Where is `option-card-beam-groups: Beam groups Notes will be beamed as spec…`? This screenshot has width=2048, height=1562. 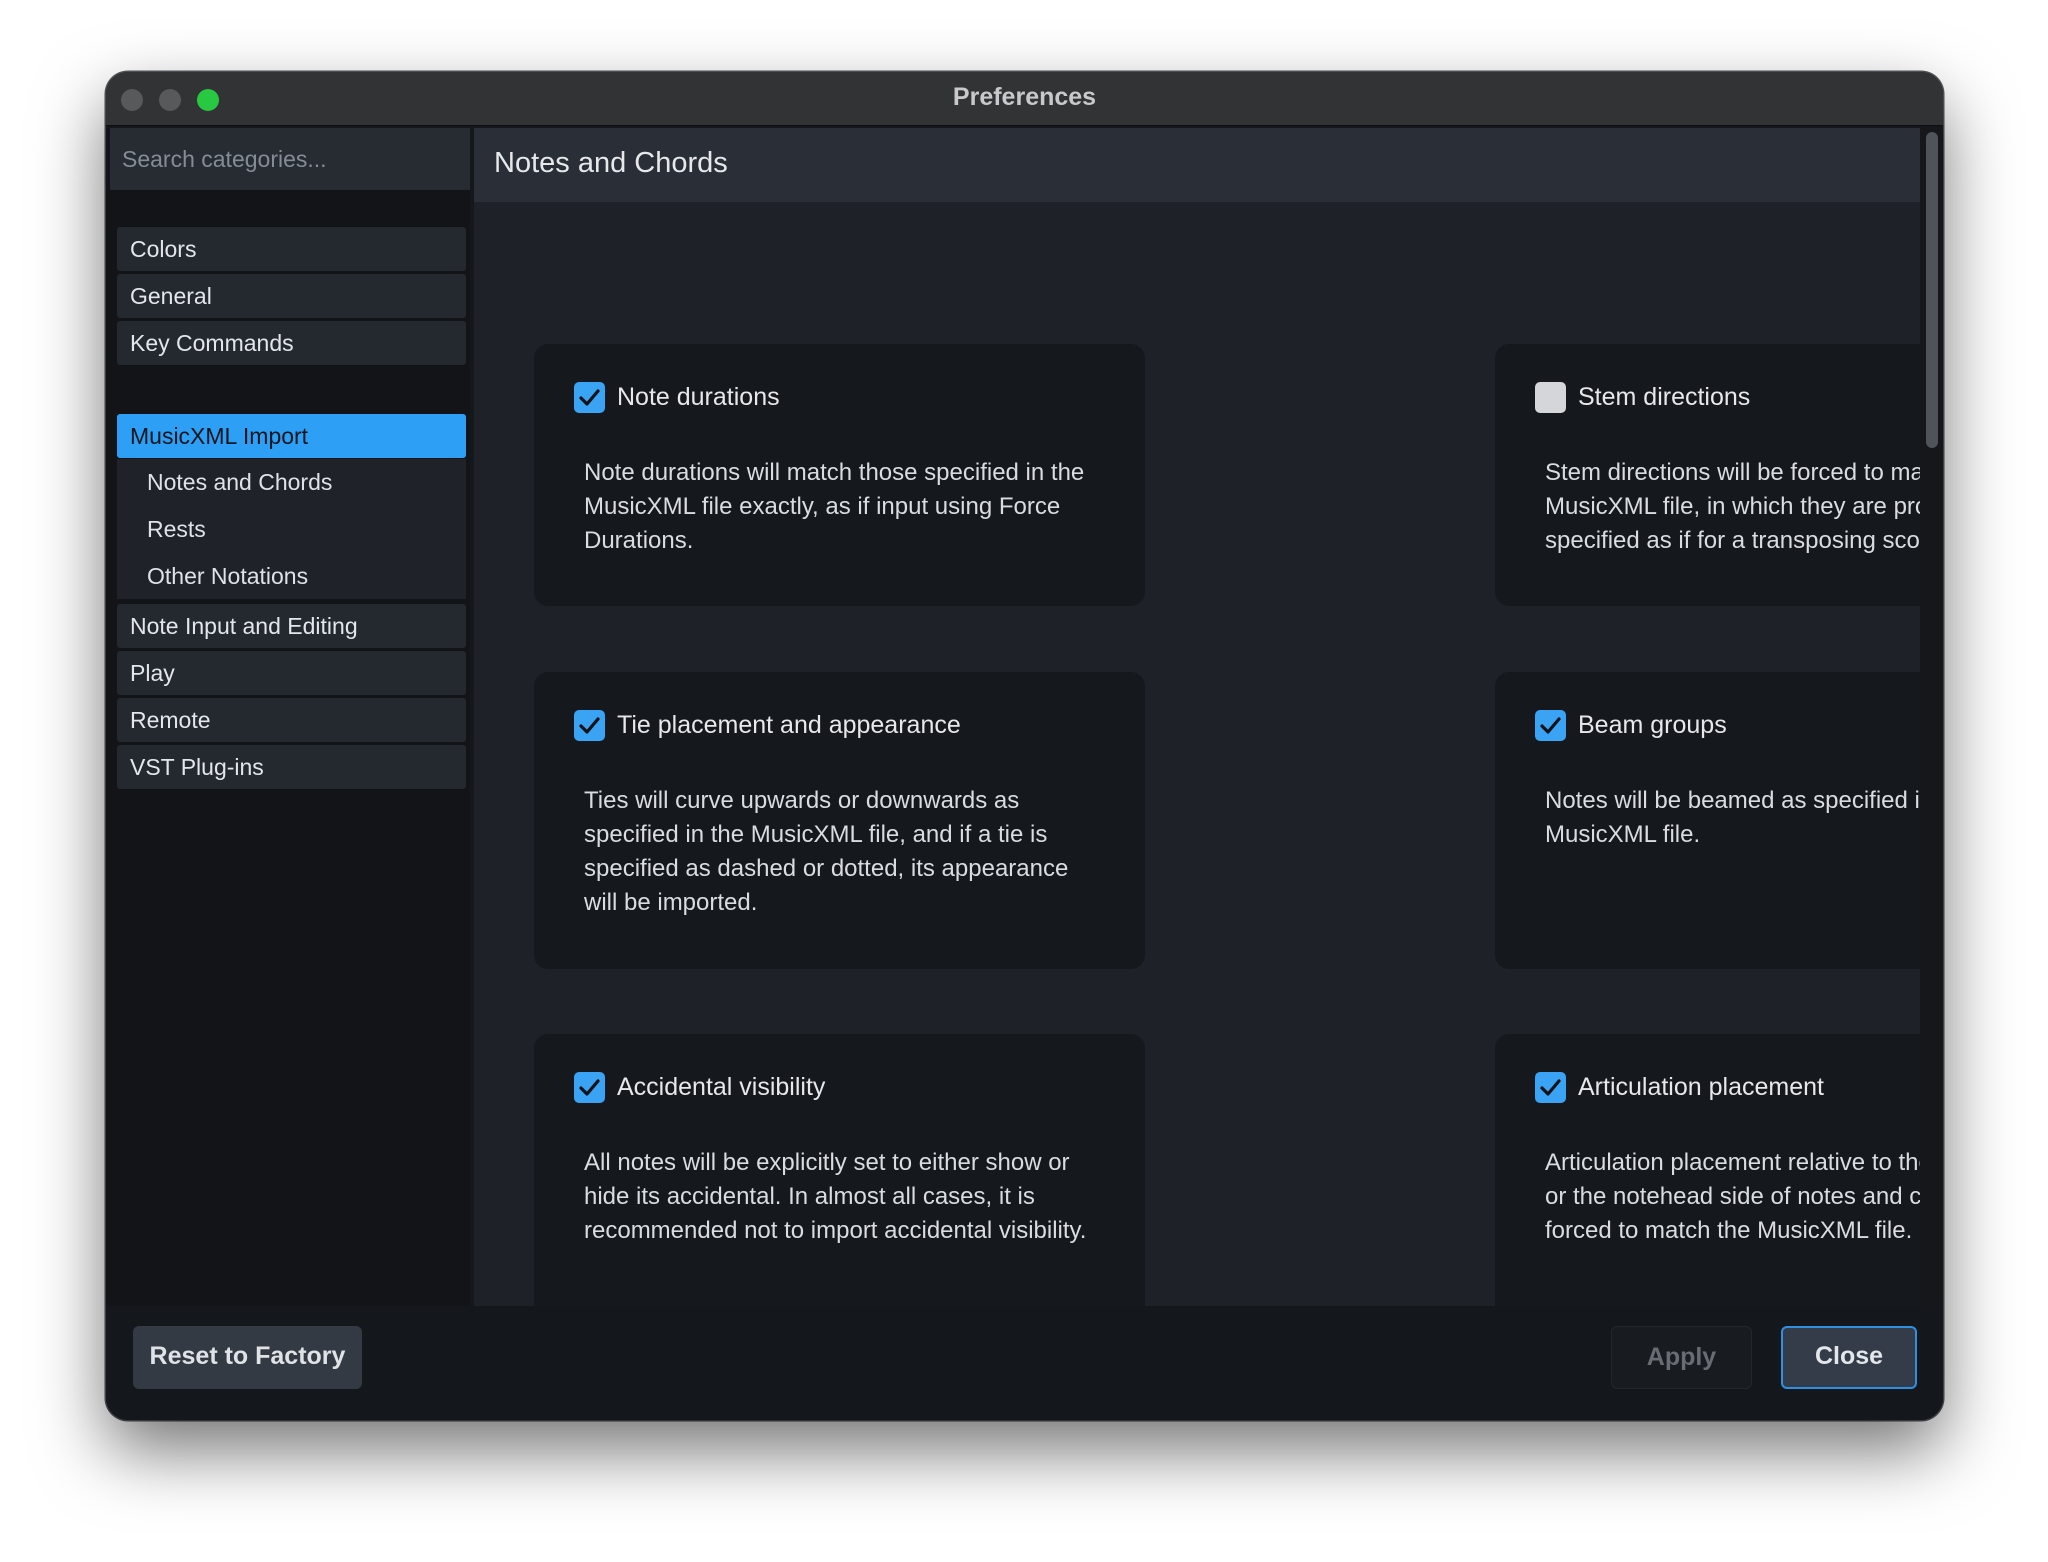 option-card-beam-groups: Beam groups Notes will be beamed as spec… is located at coordinates (1719, 820).